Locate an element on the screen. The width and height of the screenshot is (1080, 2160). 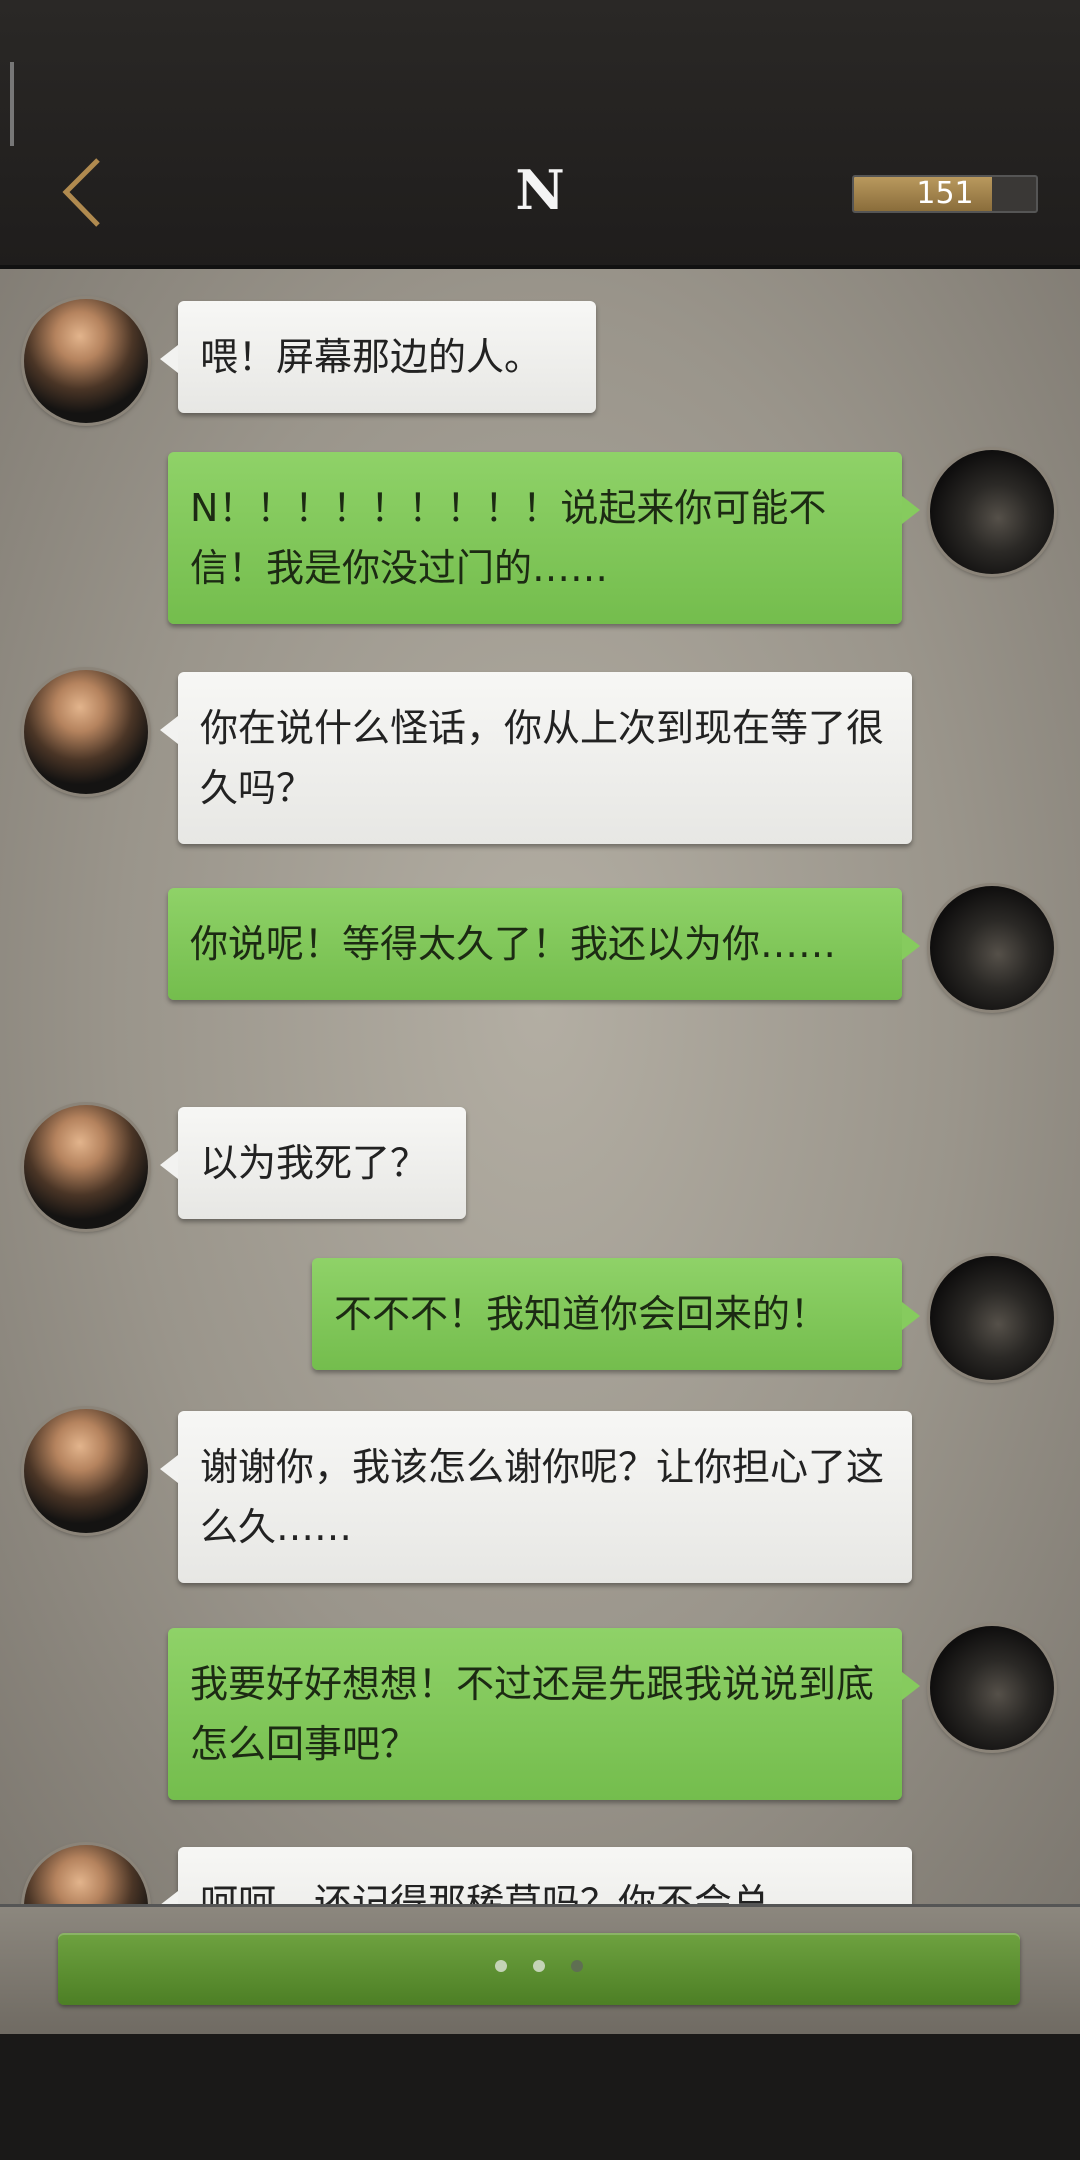
message-bubble: 你在说什么怪话，你从上次到现在等了很久吗？ is located at coordinates (536, 758).